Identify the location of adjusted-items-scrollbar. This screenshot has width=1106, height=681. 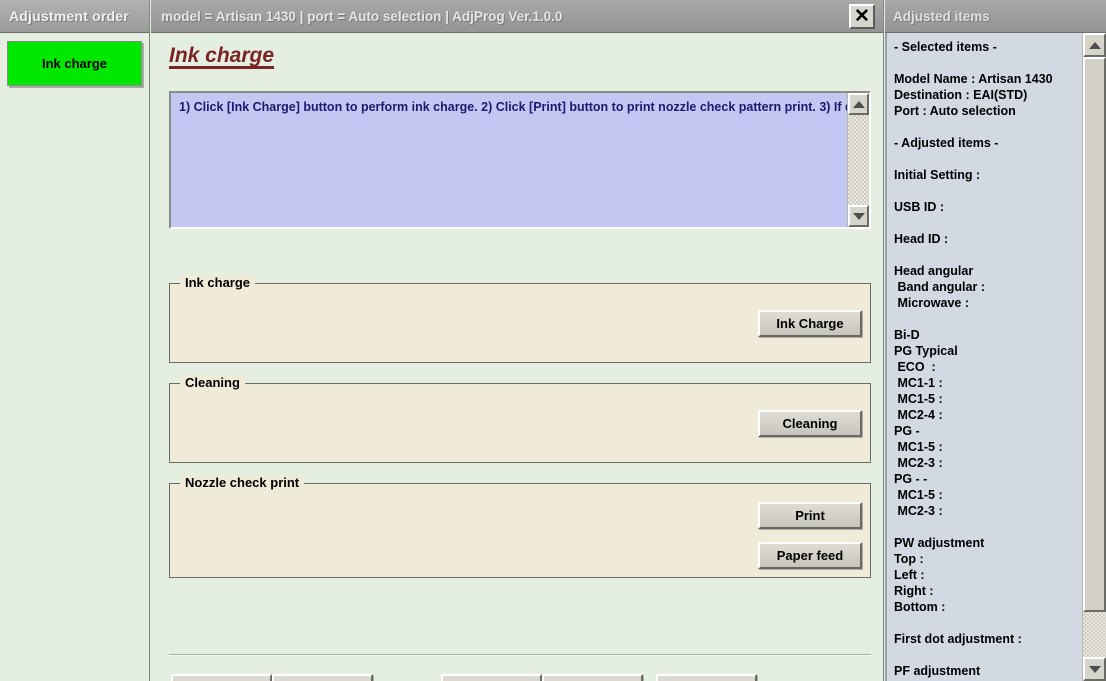
(1094, 357).